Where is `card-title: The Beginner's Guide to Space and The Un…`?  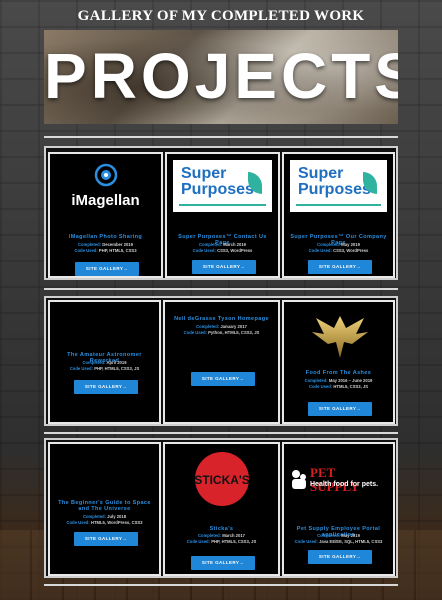
card-title: The Beginner's Guide to Space and The Un… is located at coordinates (104, 506).